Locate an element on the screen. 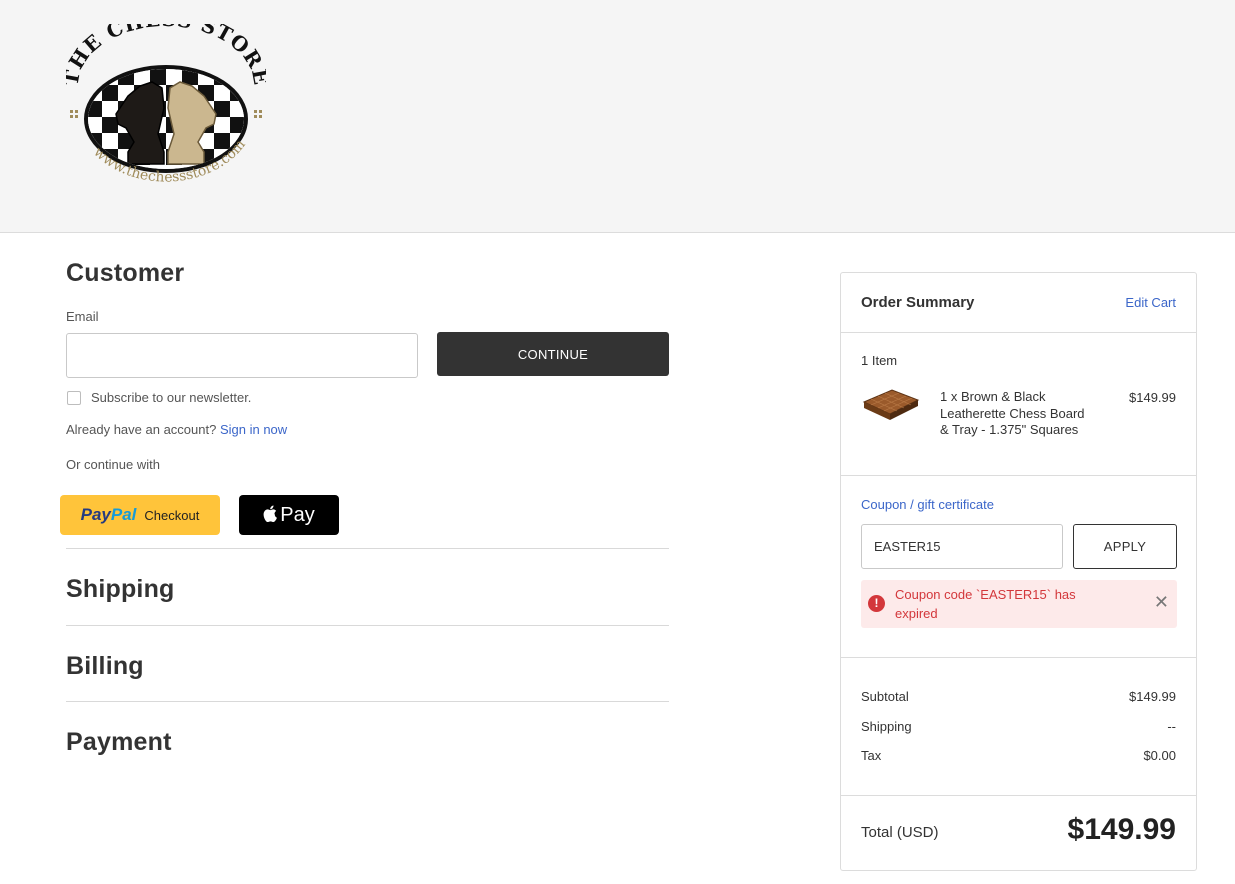  tax-label: Tax is located at coordinates (871, 755).